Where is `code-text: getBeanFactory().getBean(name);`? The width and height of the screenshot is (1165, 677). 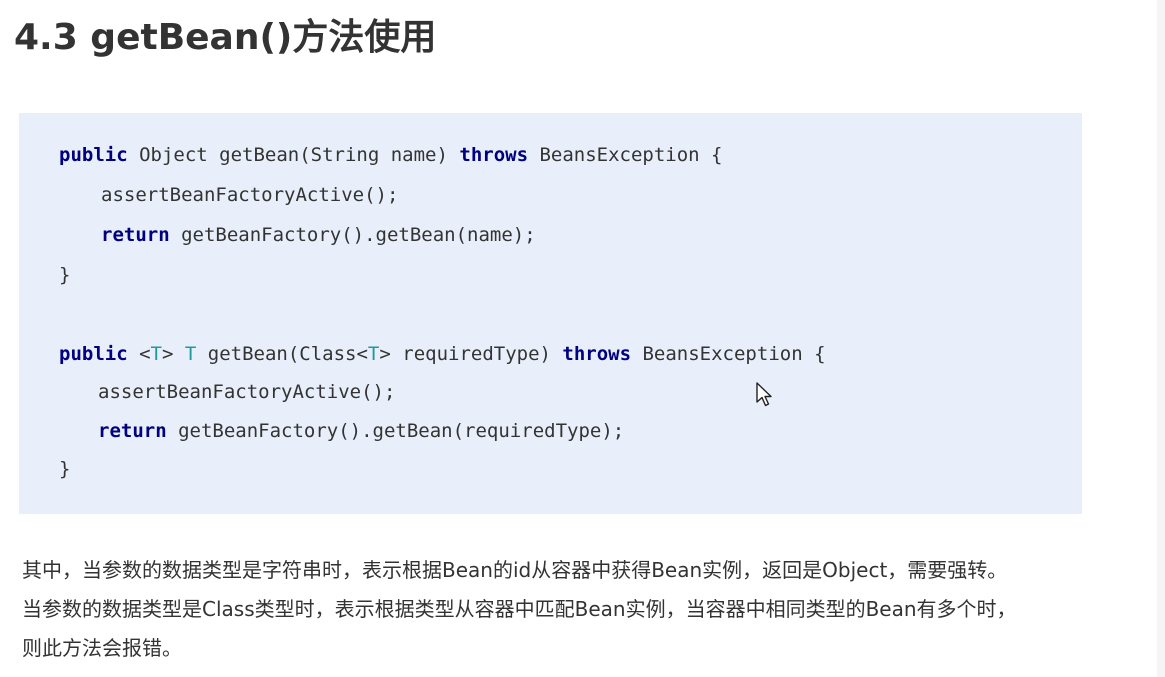 code-text: getBeanFactory().getBean(name); is located at coordinates (352, 235).